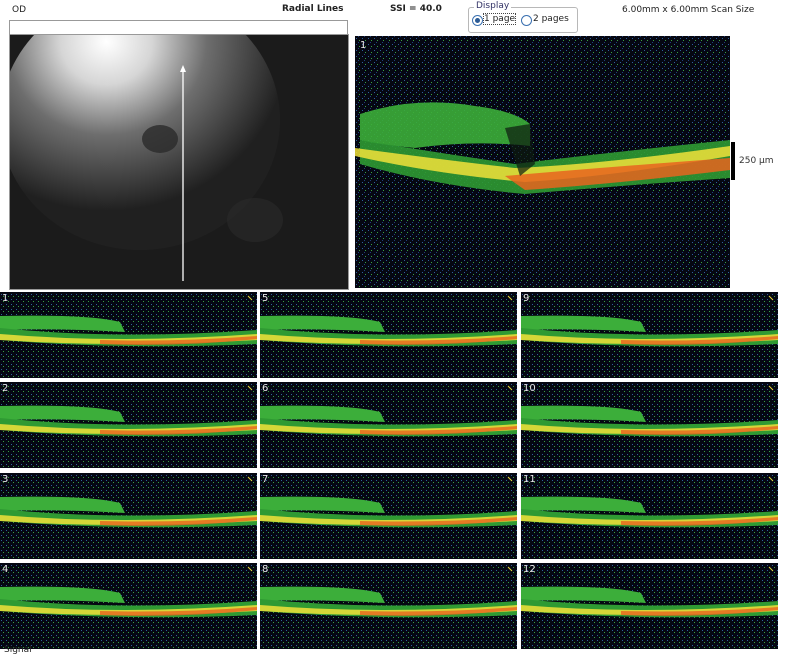  I want to click on bscan-thumbnail: 9, so click(649, 335).